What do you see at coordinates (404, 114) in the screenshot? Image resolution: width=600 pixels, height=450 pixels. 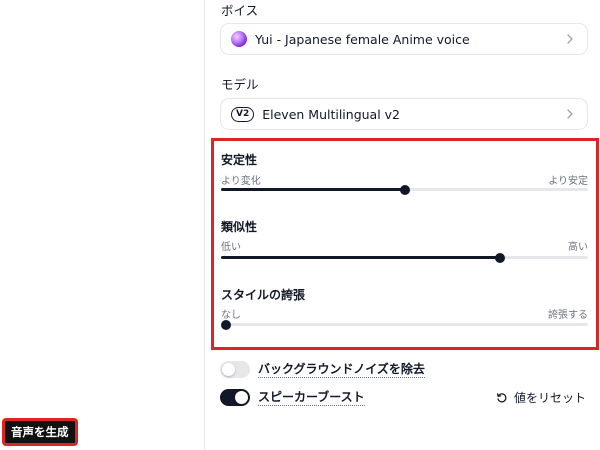 I see `model-select: V2 Eleven Multilingual v2` at bounding box center [404, 114].